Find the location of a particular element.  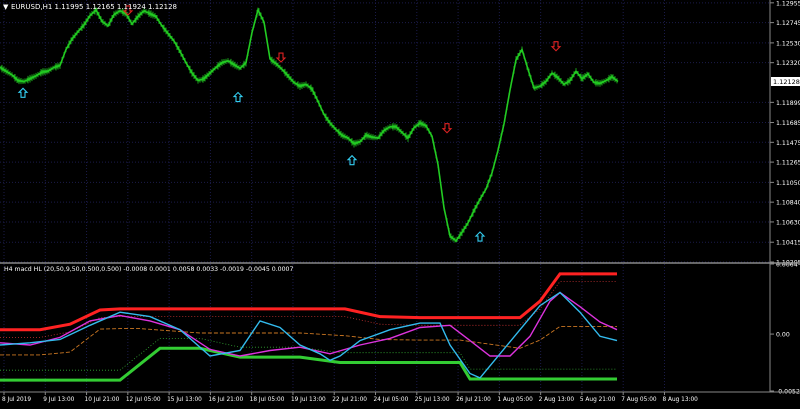

time-axis-label: 18 Jul 05:00 is located at coordinates (267, 400).